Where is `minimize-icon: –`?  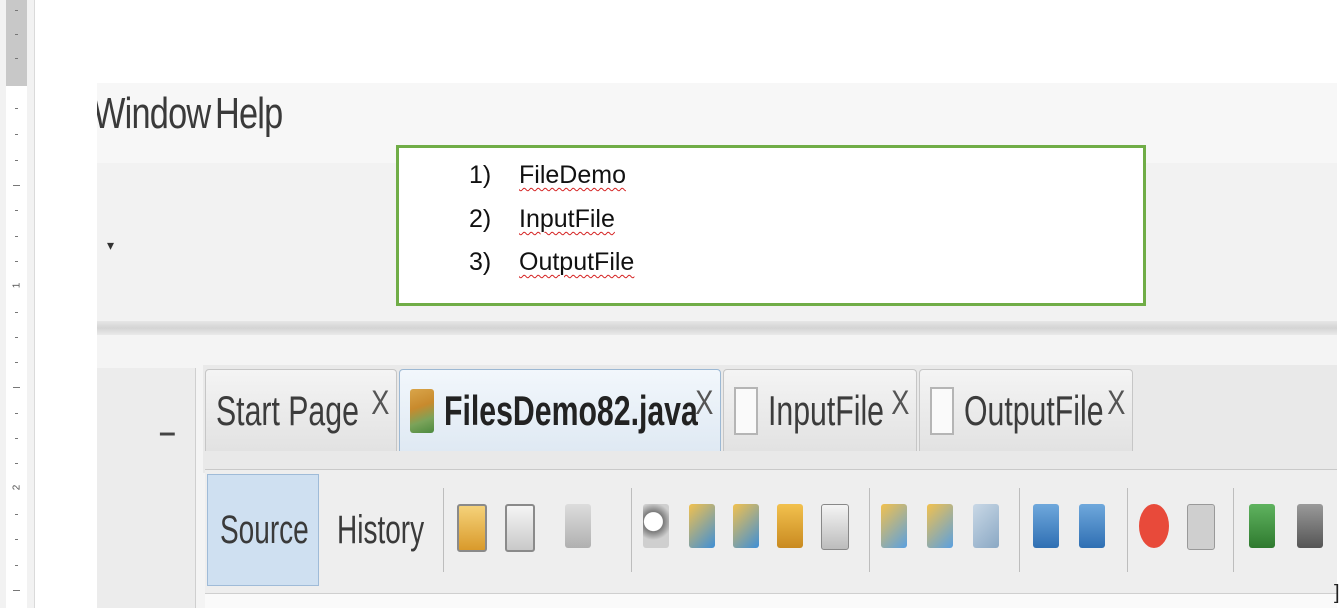
minimize-icon: – is located at coordinates (167, 433).